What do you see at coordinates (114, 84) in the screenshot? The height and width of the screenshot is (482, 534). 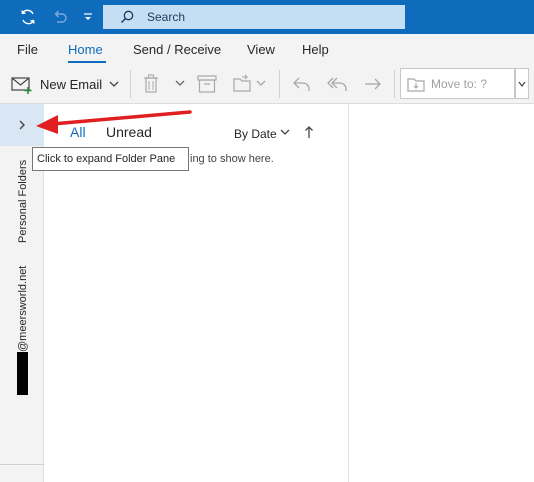 I see `new-email-dropdown-icon` at bounding box center [114, 84].